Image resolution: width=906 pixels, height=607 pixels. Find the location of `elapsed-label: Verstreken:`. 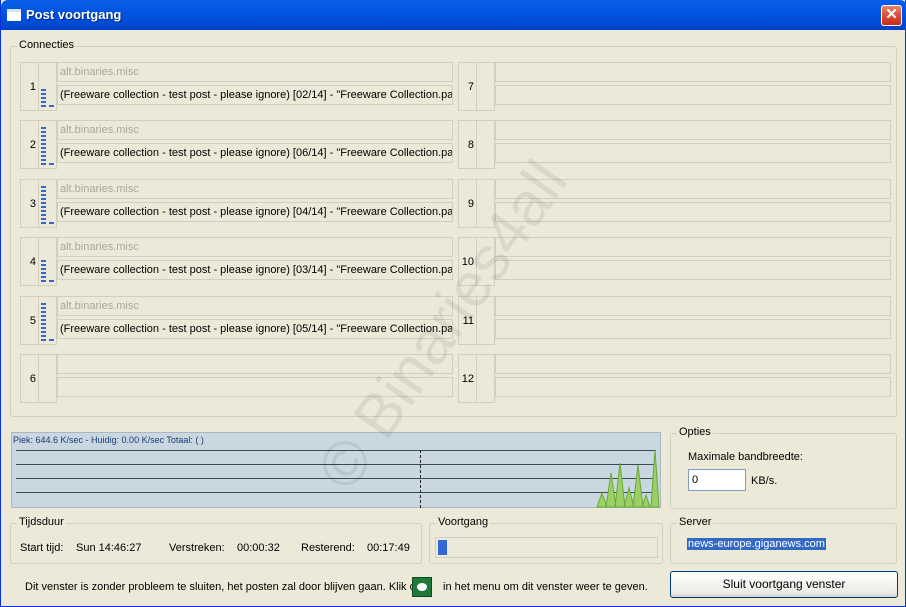

elapsed-label: Verstreken: is located at coordinates (197, 548).